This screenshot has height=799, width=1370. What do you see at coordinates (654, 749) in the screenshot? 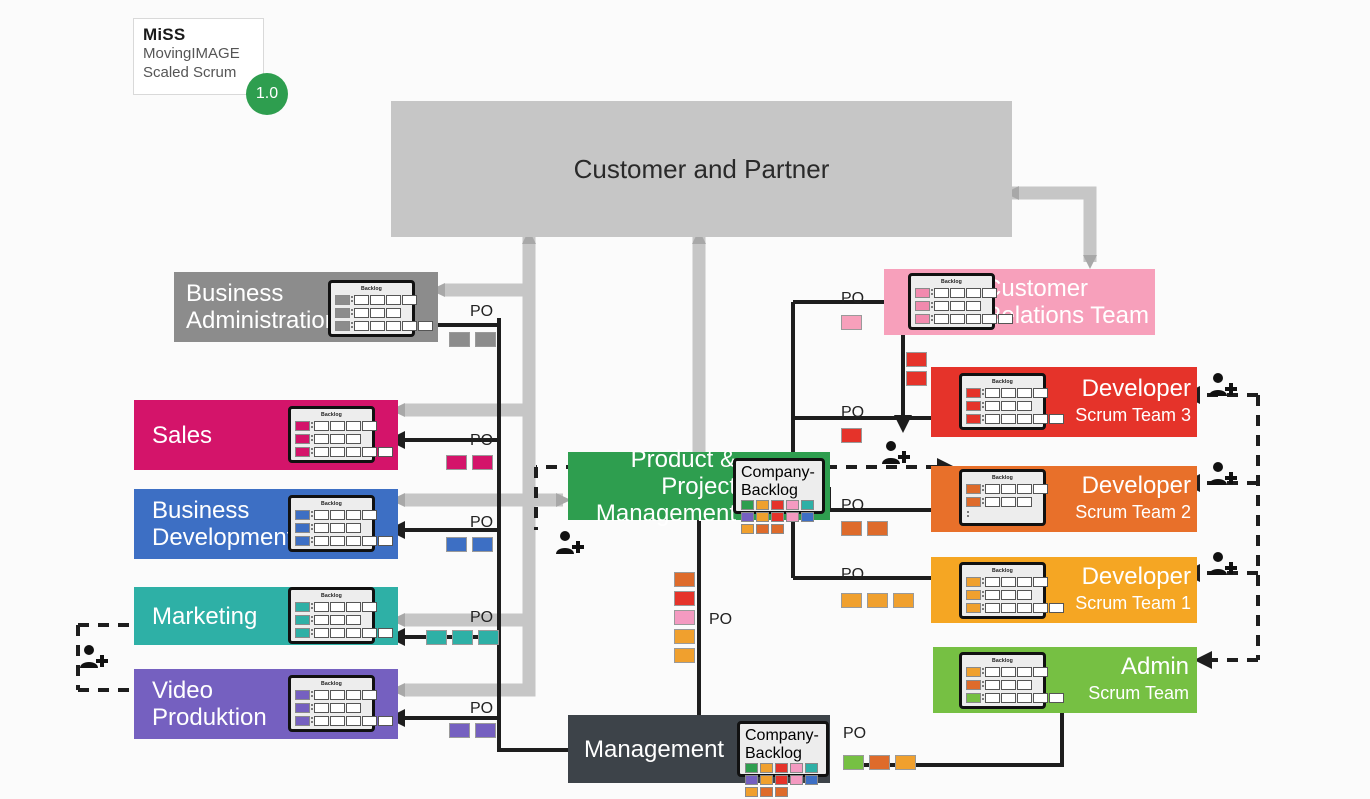
I see `management-label: Management` at bounding box center [654, 749].